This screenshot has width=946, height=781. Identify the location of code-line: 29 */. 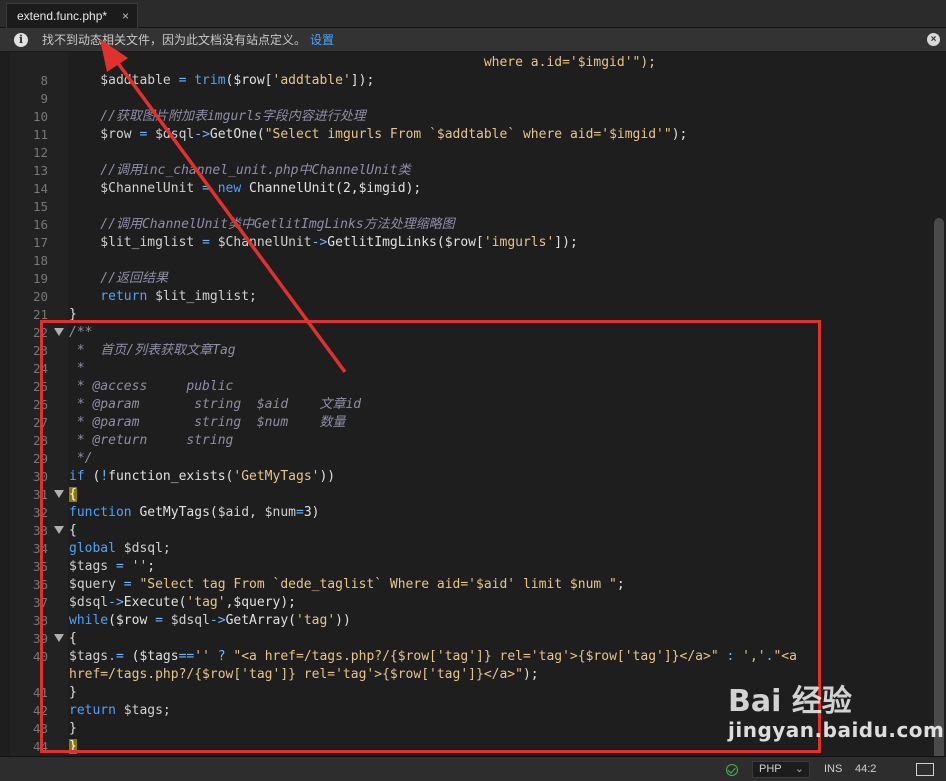
(470, 459).